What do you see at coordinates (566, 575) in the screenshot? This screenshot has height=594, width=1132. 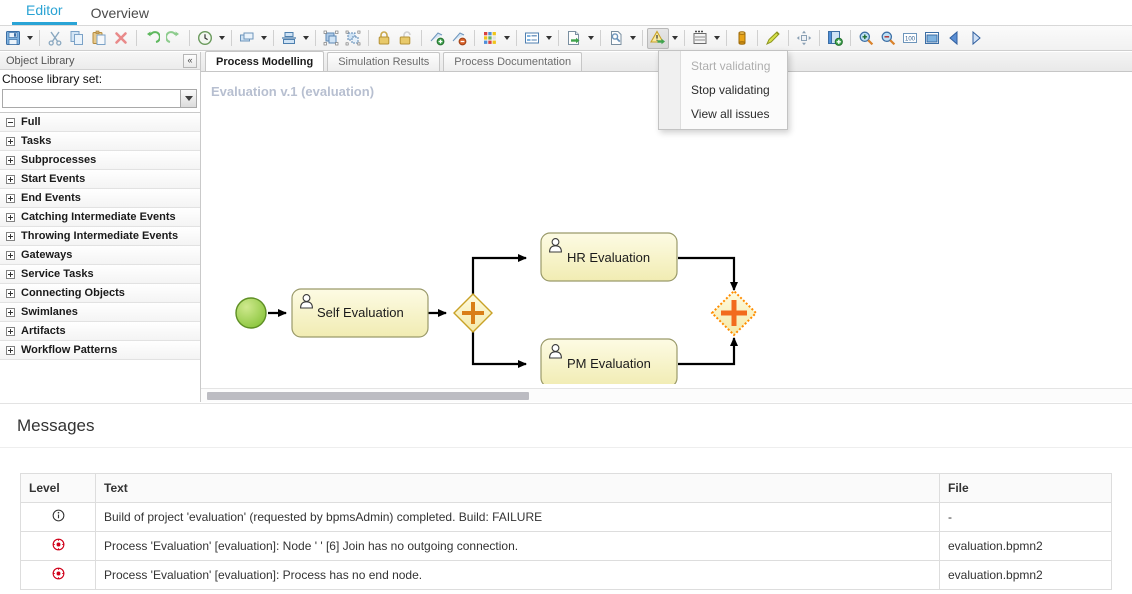 I see `table-row: Process 'Evaluation' [evaluation]` at bounding box center [566, 575].